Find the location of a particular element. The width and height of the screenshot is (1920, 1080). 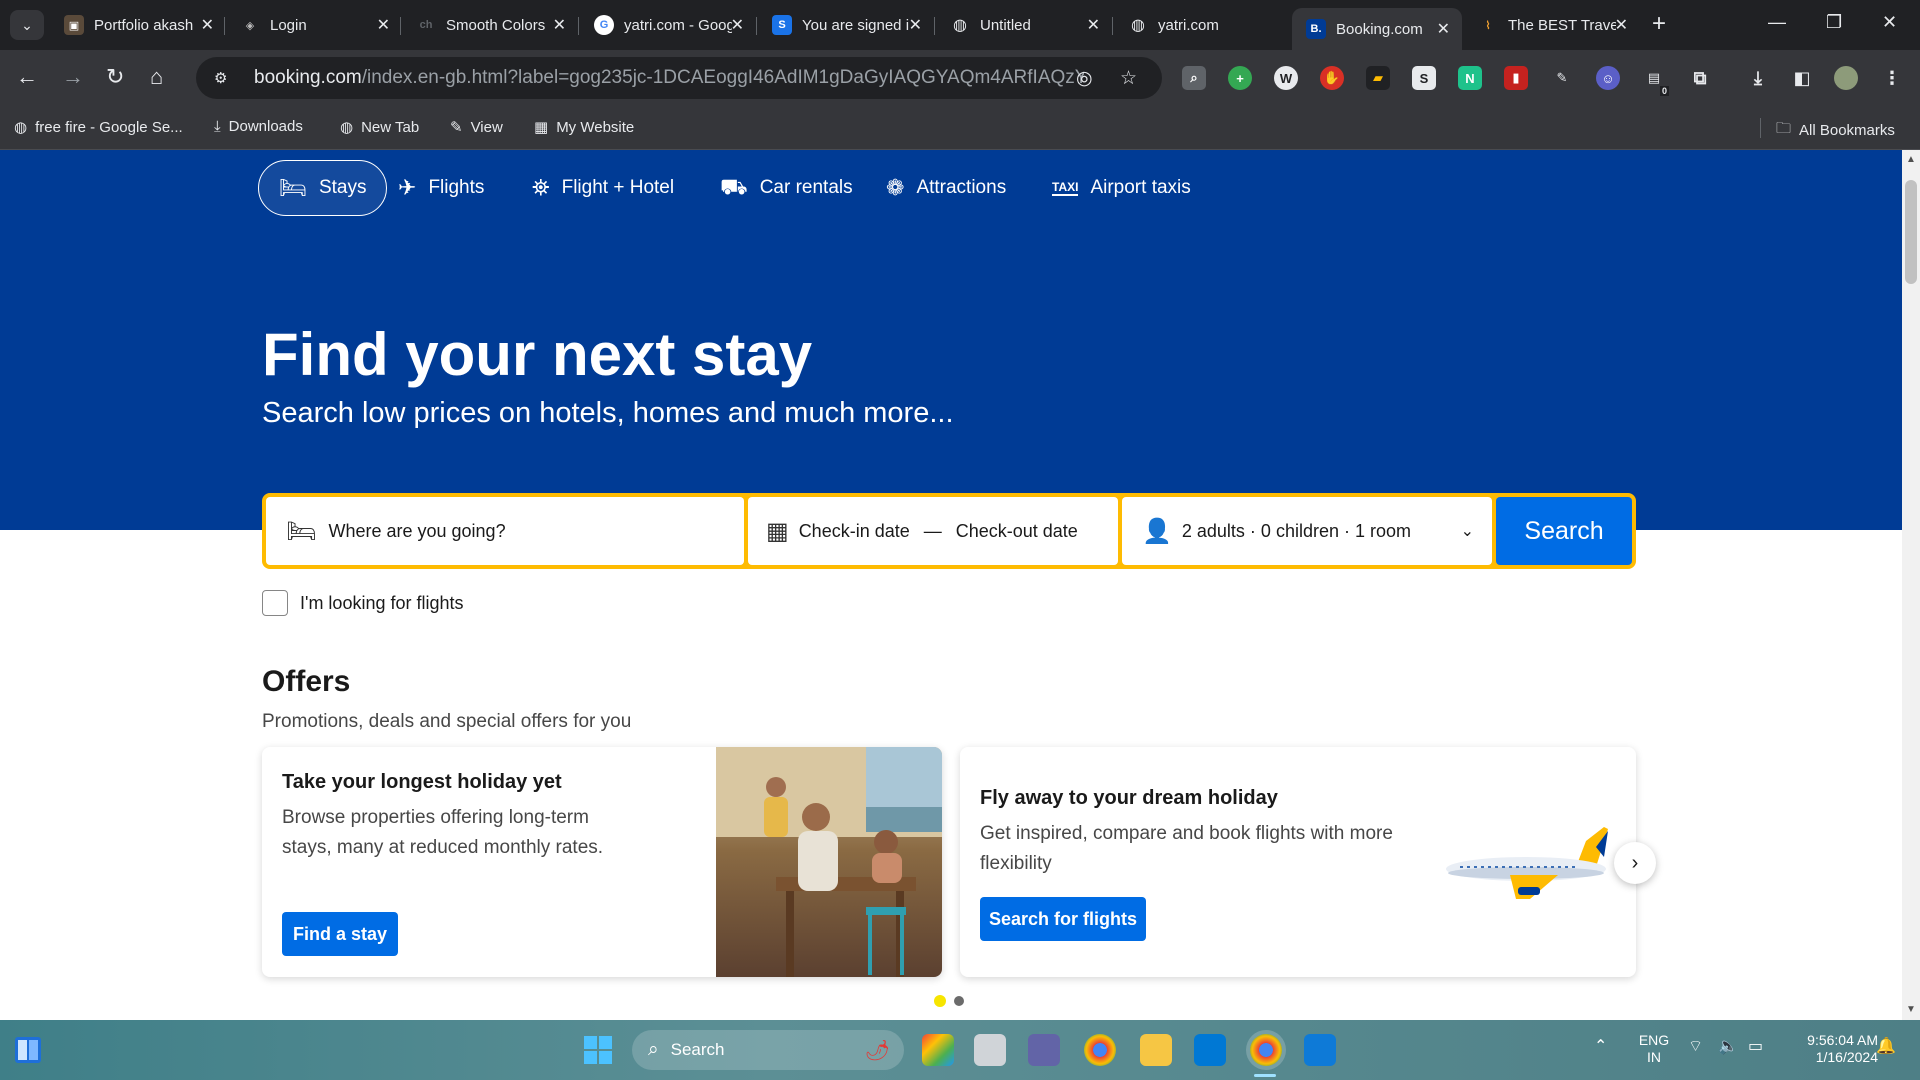

reload-icon: ↻ is located at coordinates (115, 77).